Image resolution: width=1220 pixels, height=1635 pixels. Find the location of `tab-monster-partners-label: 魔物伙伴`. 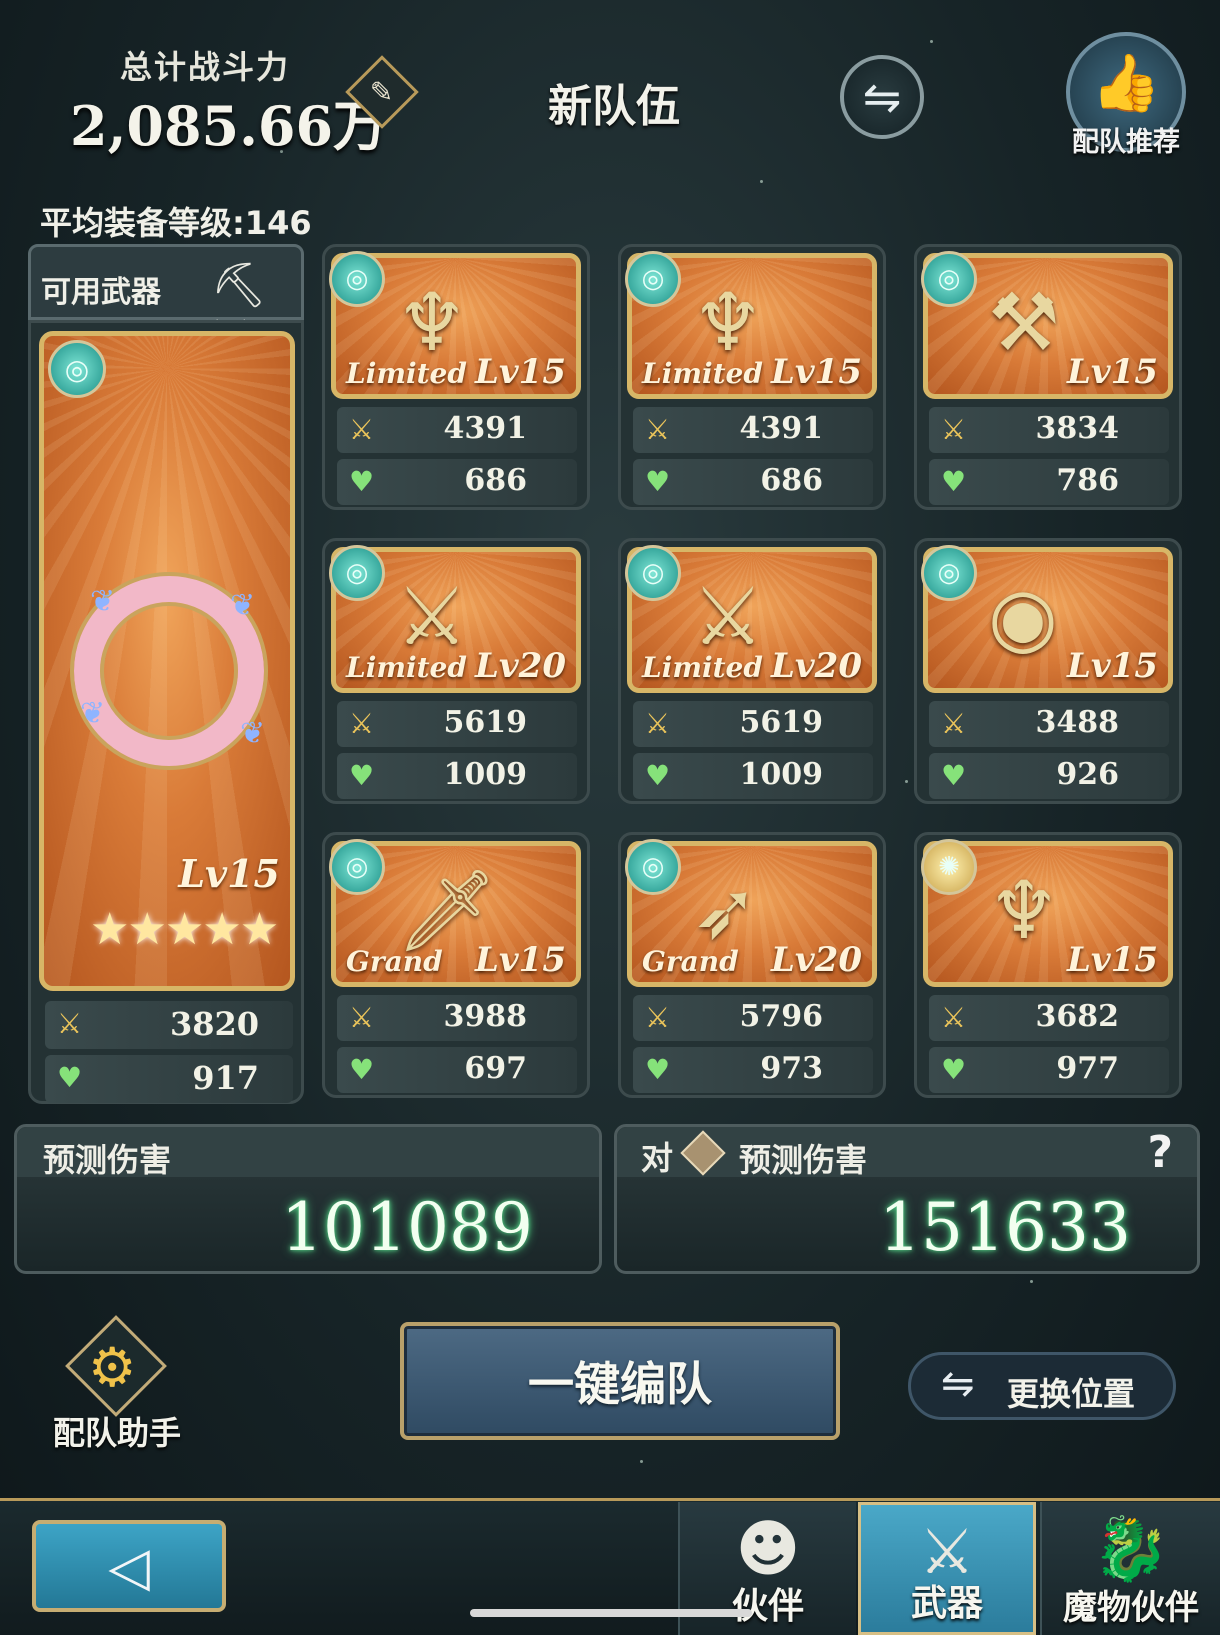

tab-monster-partners-label: 魔物伙伴 is located at coordinates (1131, 1608).